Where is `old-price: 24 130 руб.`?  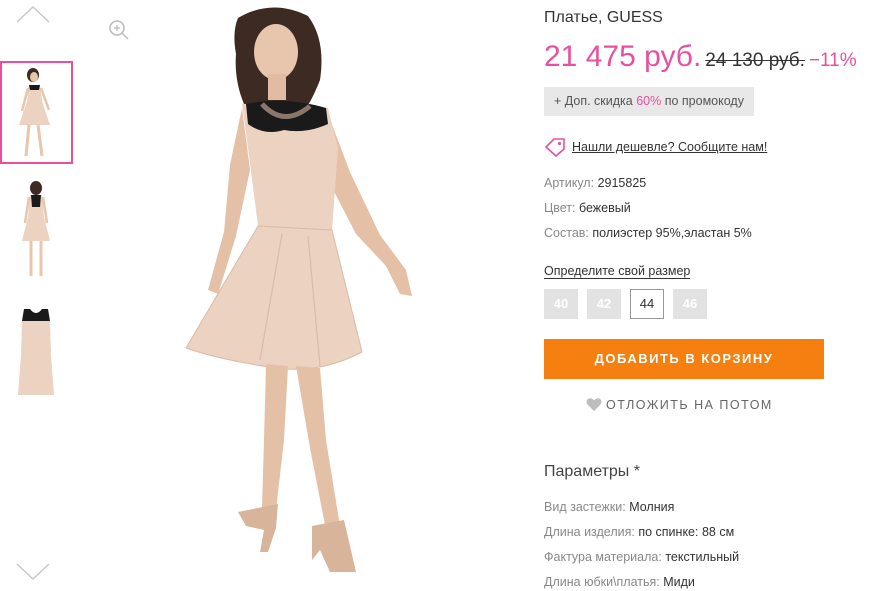
old-price: 24 130 руб. is located at coordinates (755, 60).